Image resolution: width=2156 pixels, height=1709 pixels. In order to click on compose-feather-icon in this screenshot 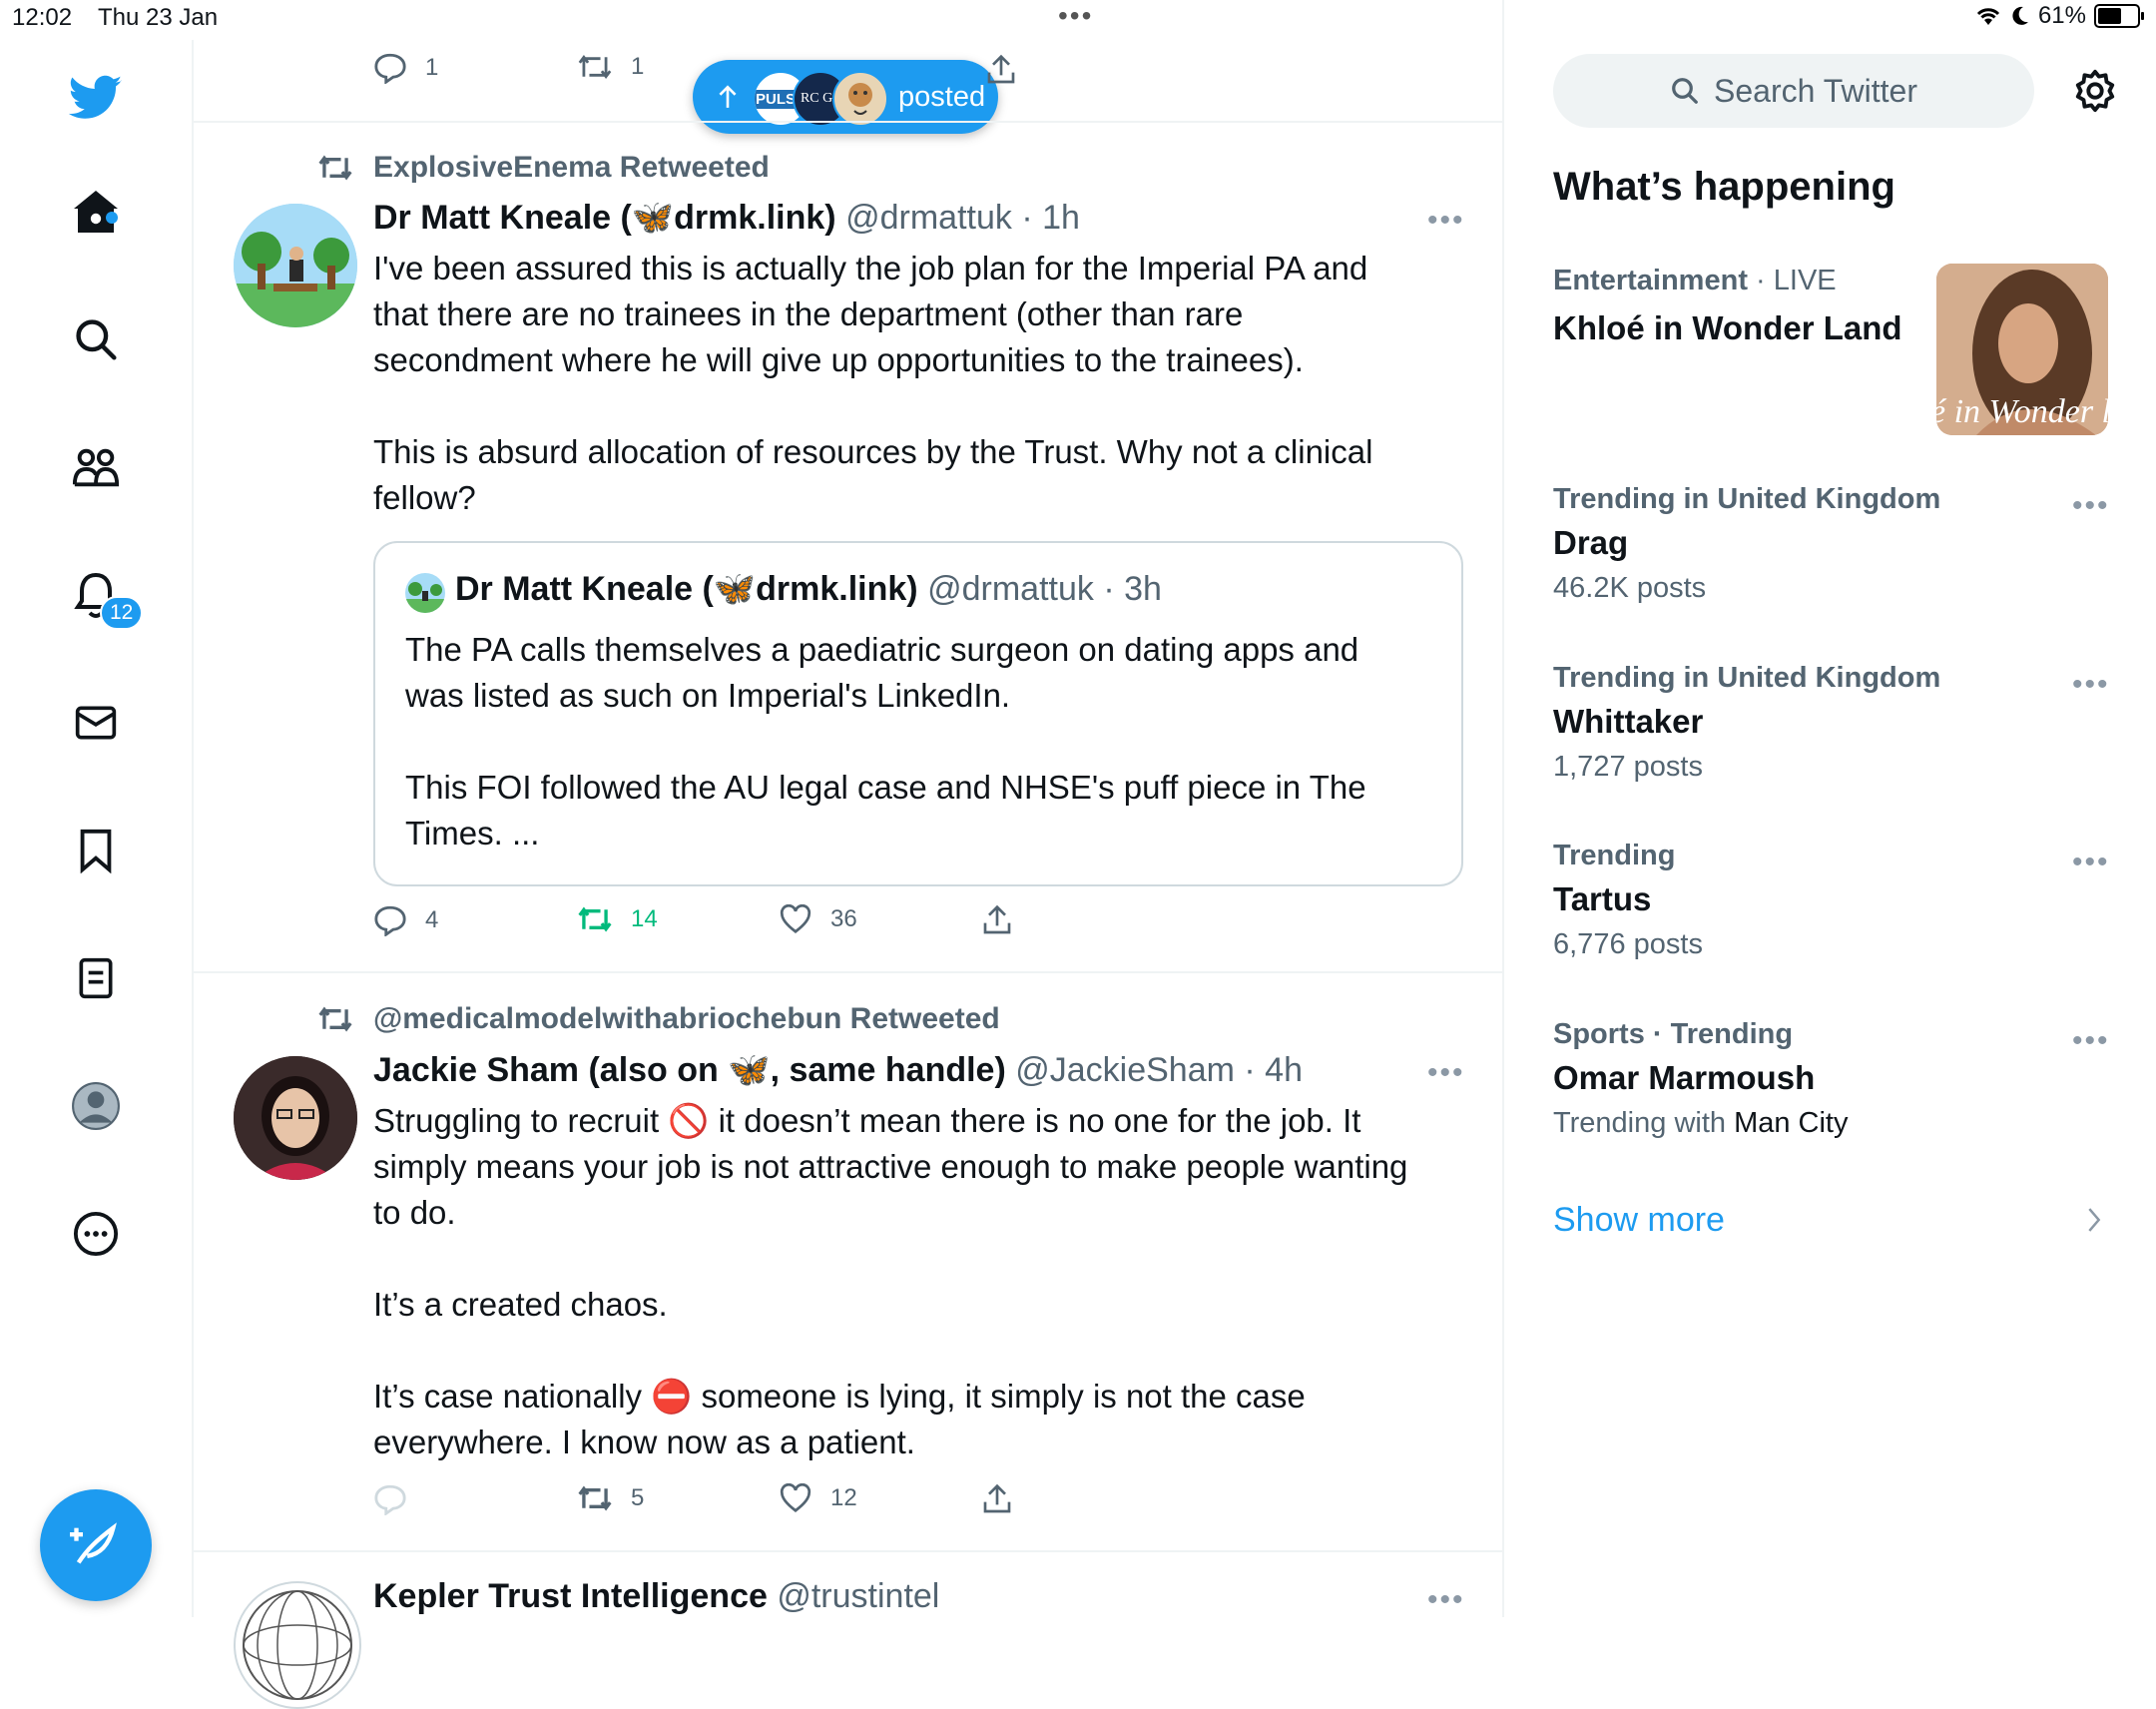, I will do `click(93, 1543)`.